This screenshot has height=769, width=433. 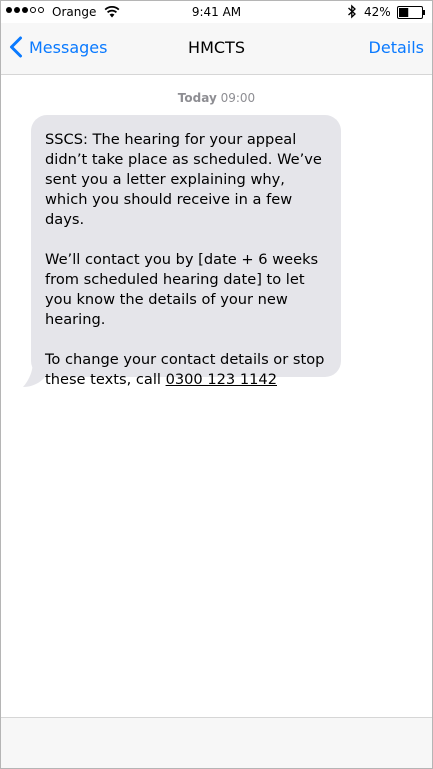 What do you see at coordinates (112, 11) in the screenshot?
I see `wifi-icon` at bounding box center [112, 11].